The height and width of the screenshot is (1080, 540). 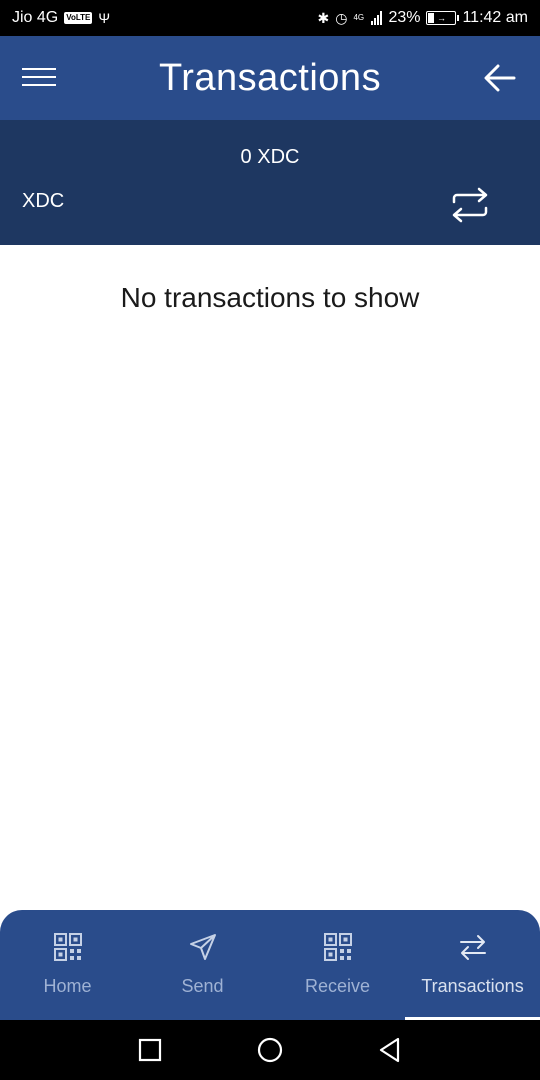 What do you see at coordinates (67, 986) in the screenshot?
I see `nav-label-home: Home` at bounding box center [67, 986].